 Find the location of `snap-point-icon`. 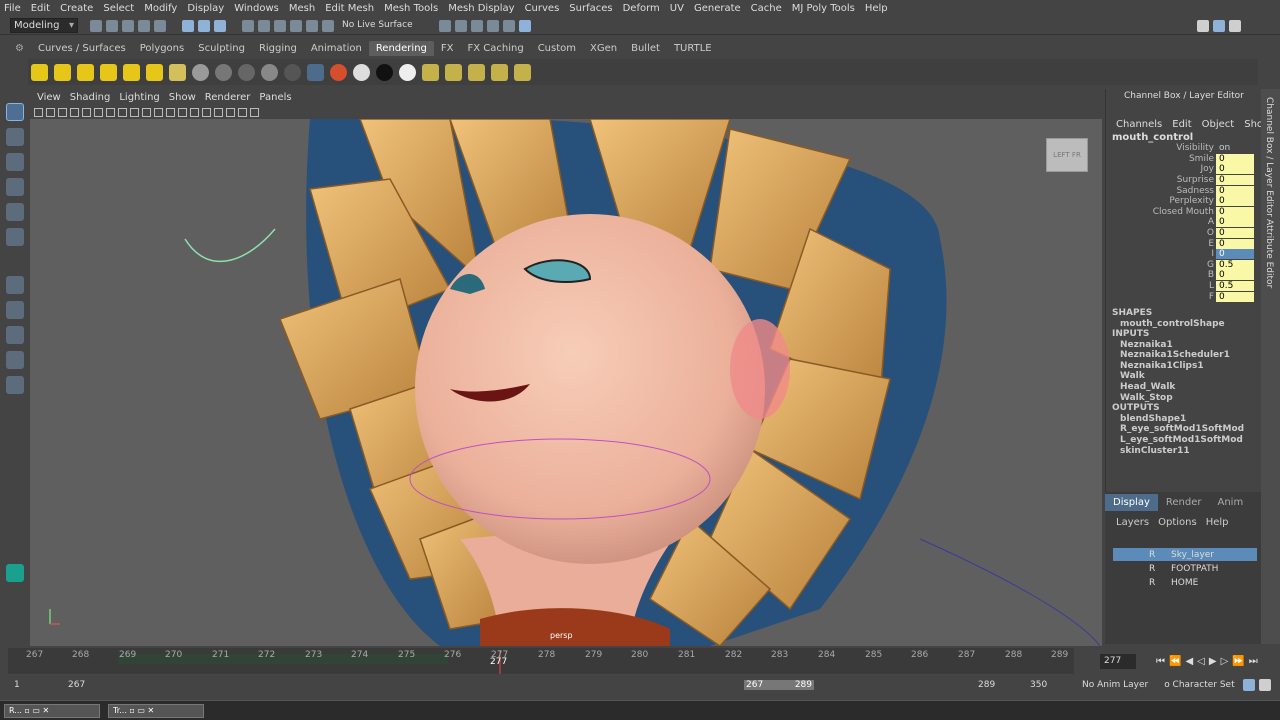

snap-point-icon is located at coordinates (280, 25).